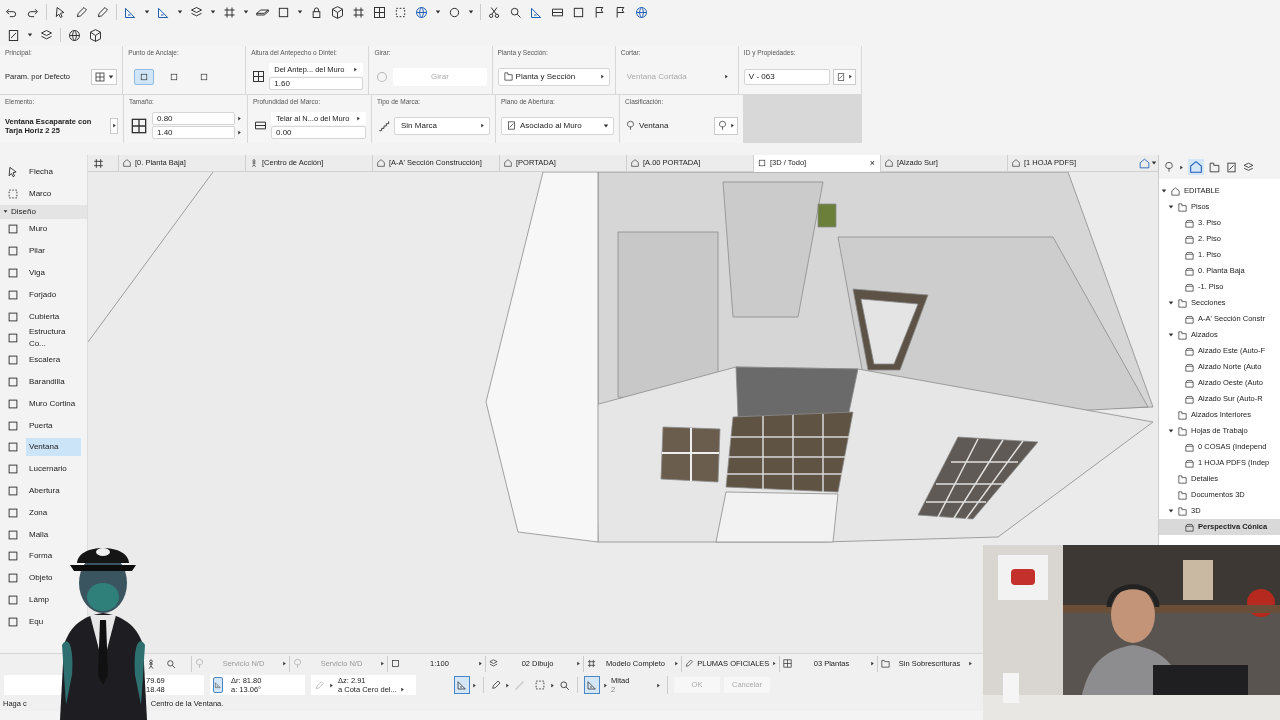  Describe the element at coordinates (46, 35) in the screenshot. I see `layers-icon` at that location.